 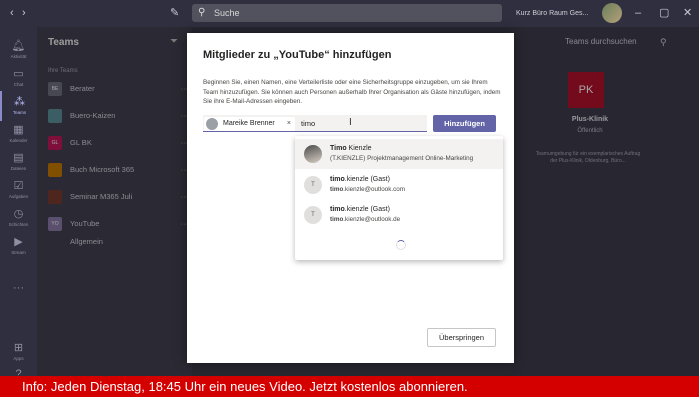 I want to click on rail-item-stream: ▶ Stream, so click(x=18, y=246).